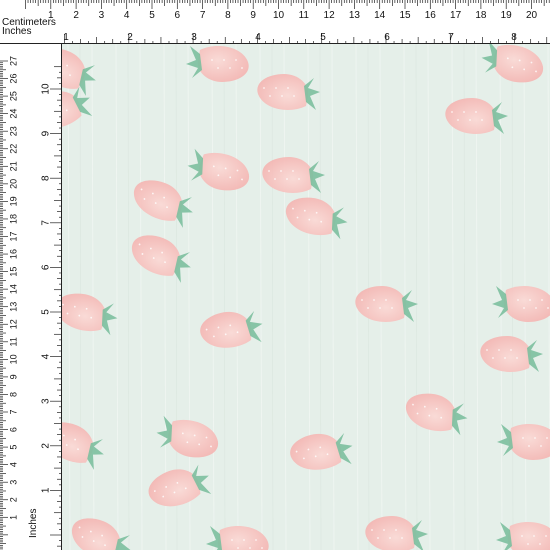 This screenshot has width=550, height=550. Describe the element at coordinates (13, 131) in the screenshot. I see `cm-tick-label: 23` at that location.